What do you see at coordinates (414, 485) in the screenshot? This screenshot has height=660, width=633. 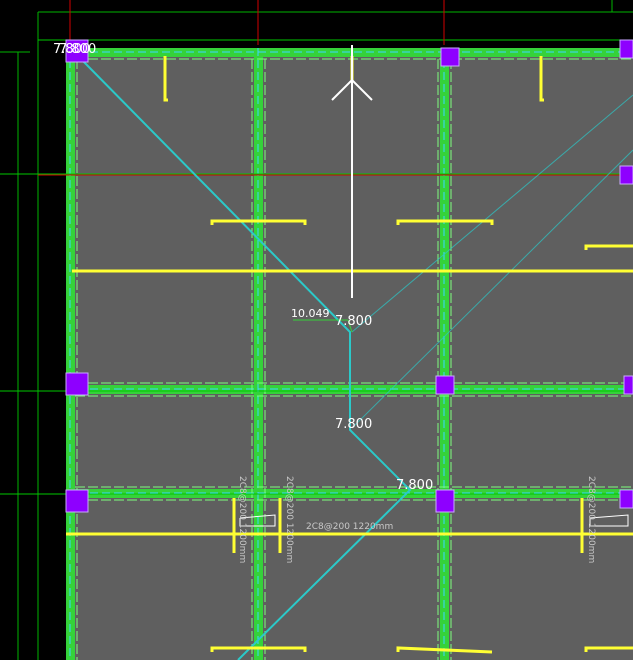 I see `elevation-junction: 7.800` at bounding box center [414, 485].